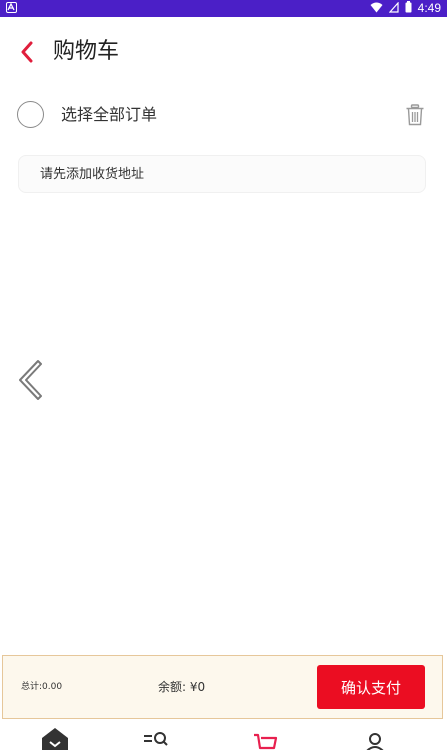 The image size is (447, 750). Describe the element at coordinates (223, 116) in the screenshot. I see `select-all-row: 选择全部订单` at that location.